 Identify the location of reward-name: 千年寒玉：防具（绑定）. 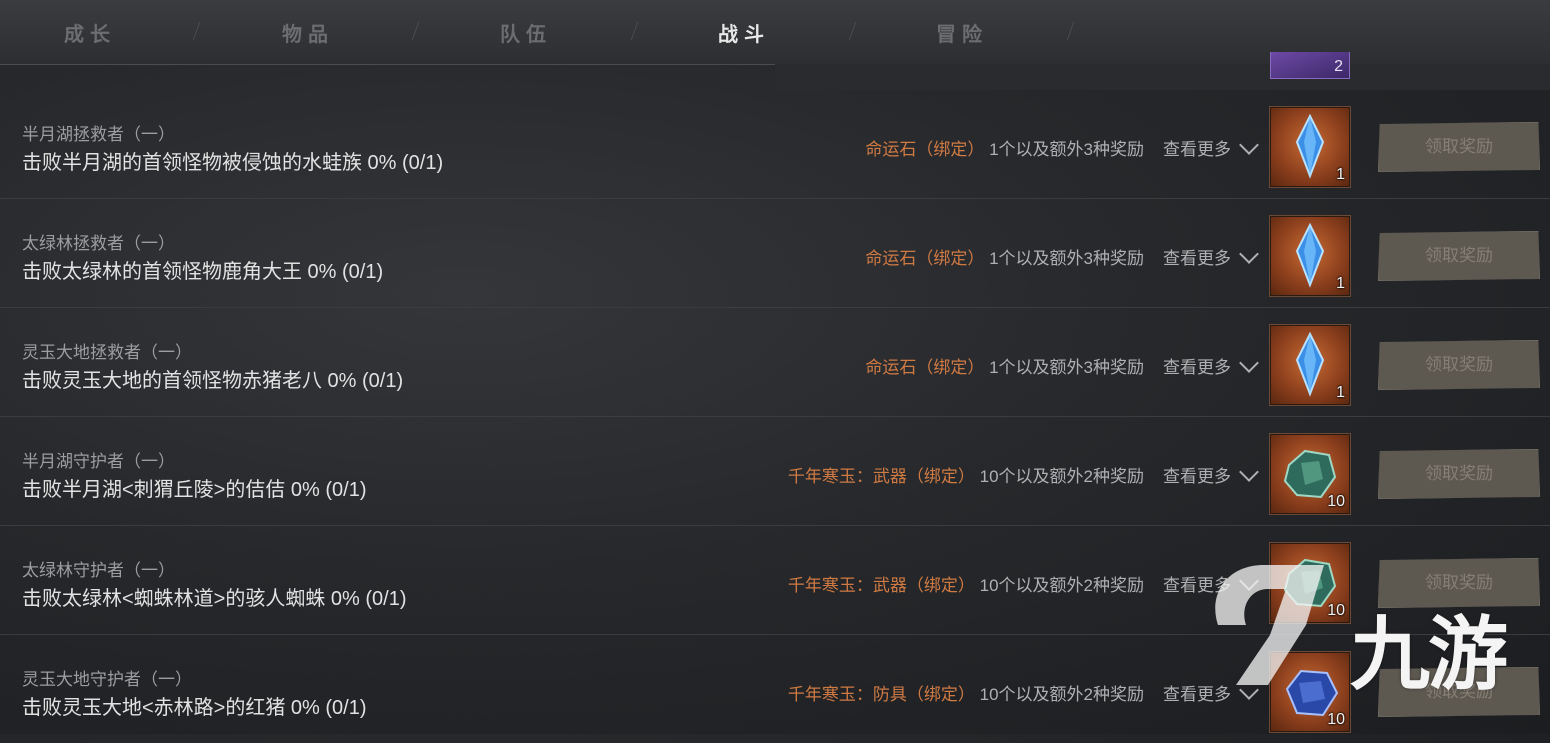
(881, 694).